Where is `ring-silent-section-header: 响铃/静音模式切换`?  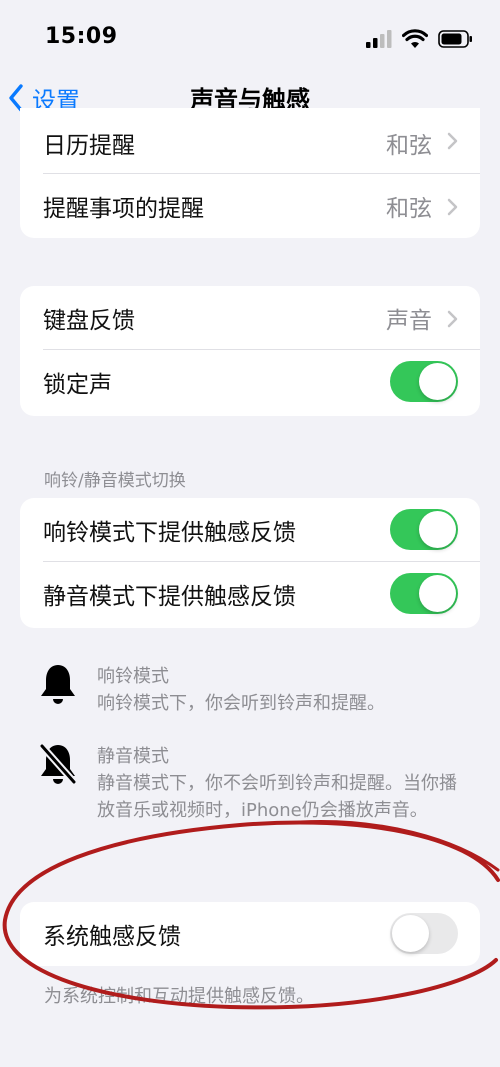 ring-silent-section-header: 响铃/静音模式切换 is located at coordinates (115, 481).